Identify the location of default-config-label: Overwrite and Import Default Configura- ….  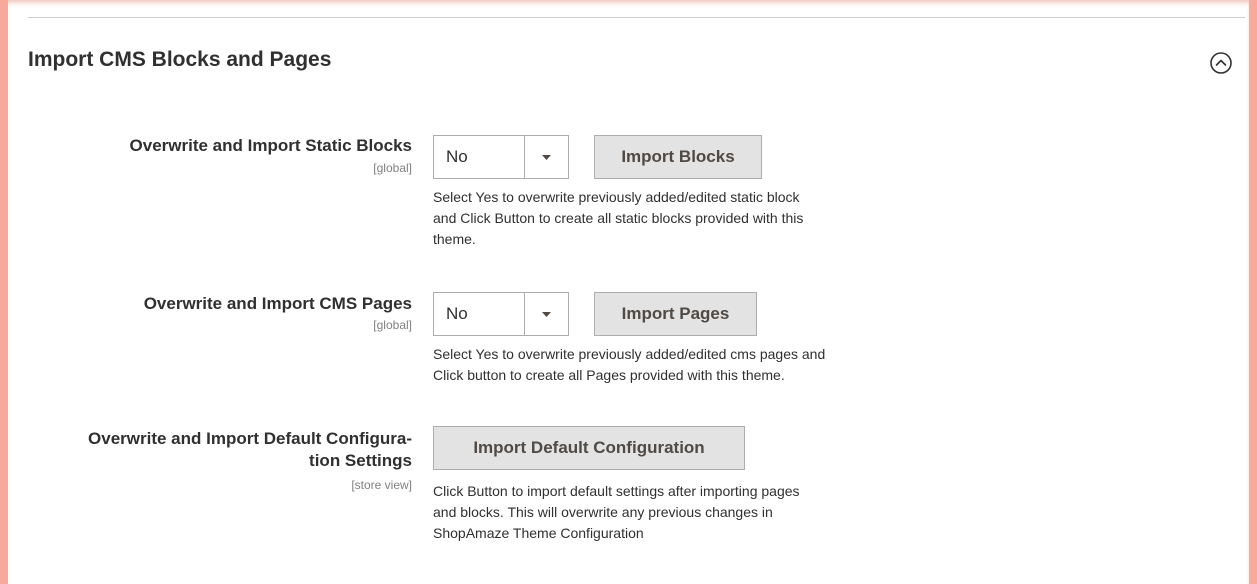
(206, 450).